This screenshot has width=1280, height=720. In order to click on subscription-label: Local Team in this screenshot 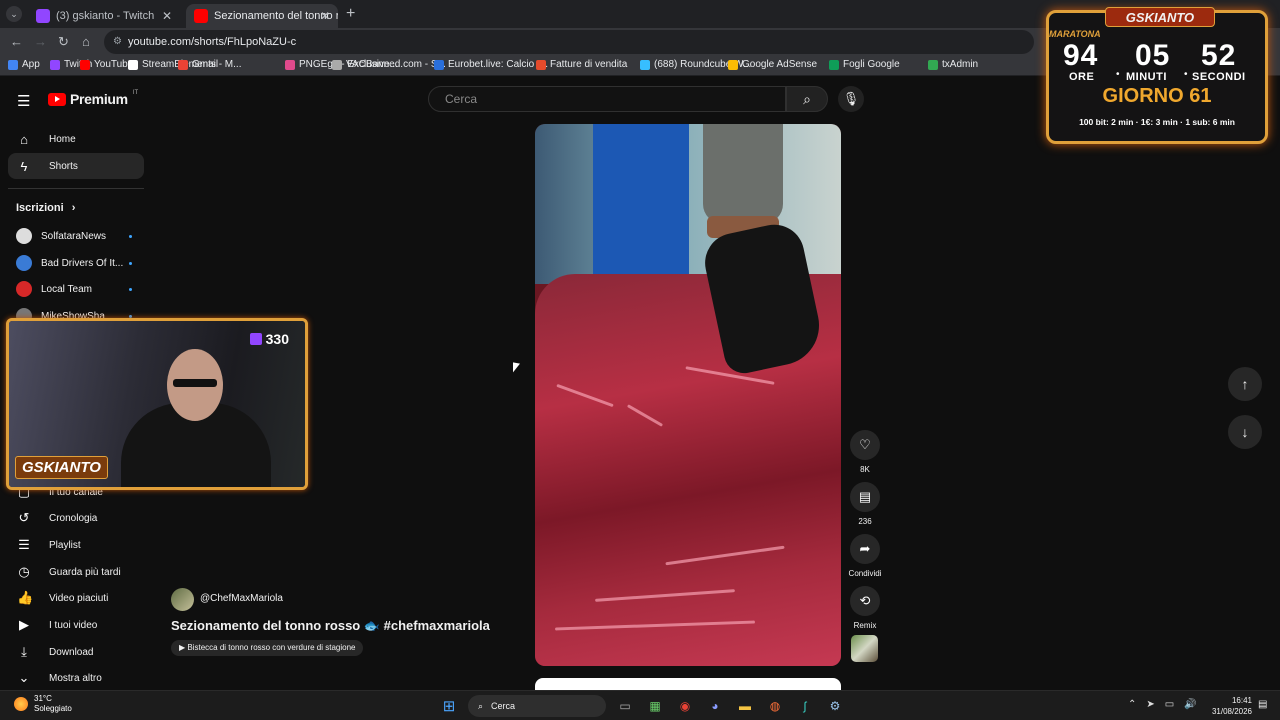, I will do `click(66, 289)`.